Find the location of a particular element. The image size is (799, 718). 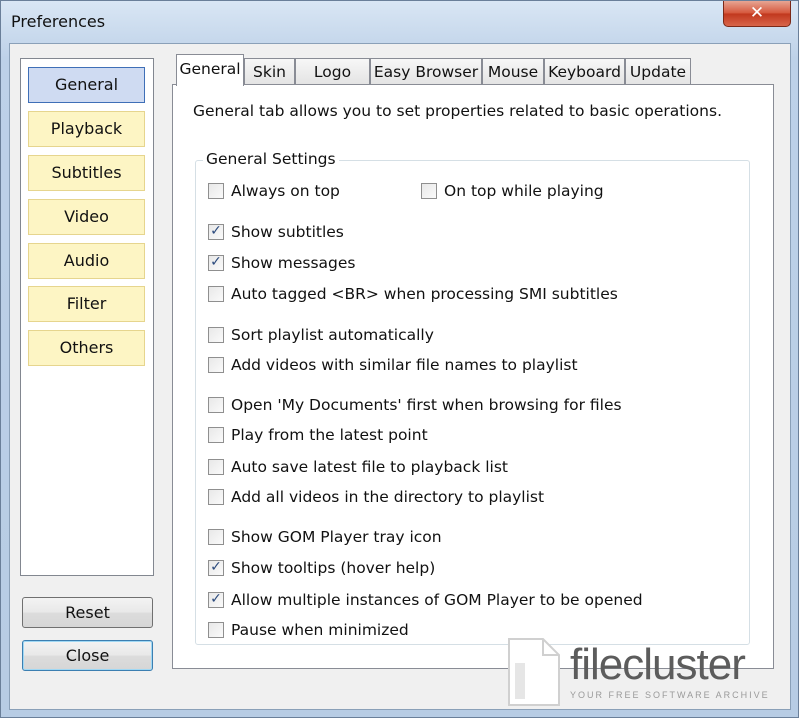

filecluster-logo-icon is located at coordinates (534, 672).